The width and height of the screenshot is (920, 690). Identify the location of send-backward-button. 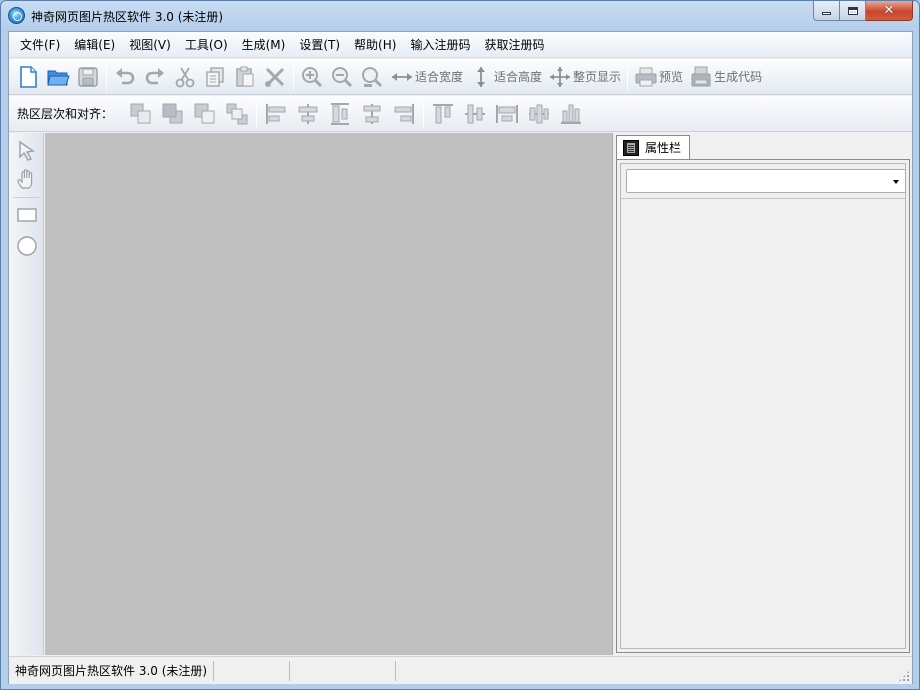
(205, 114).